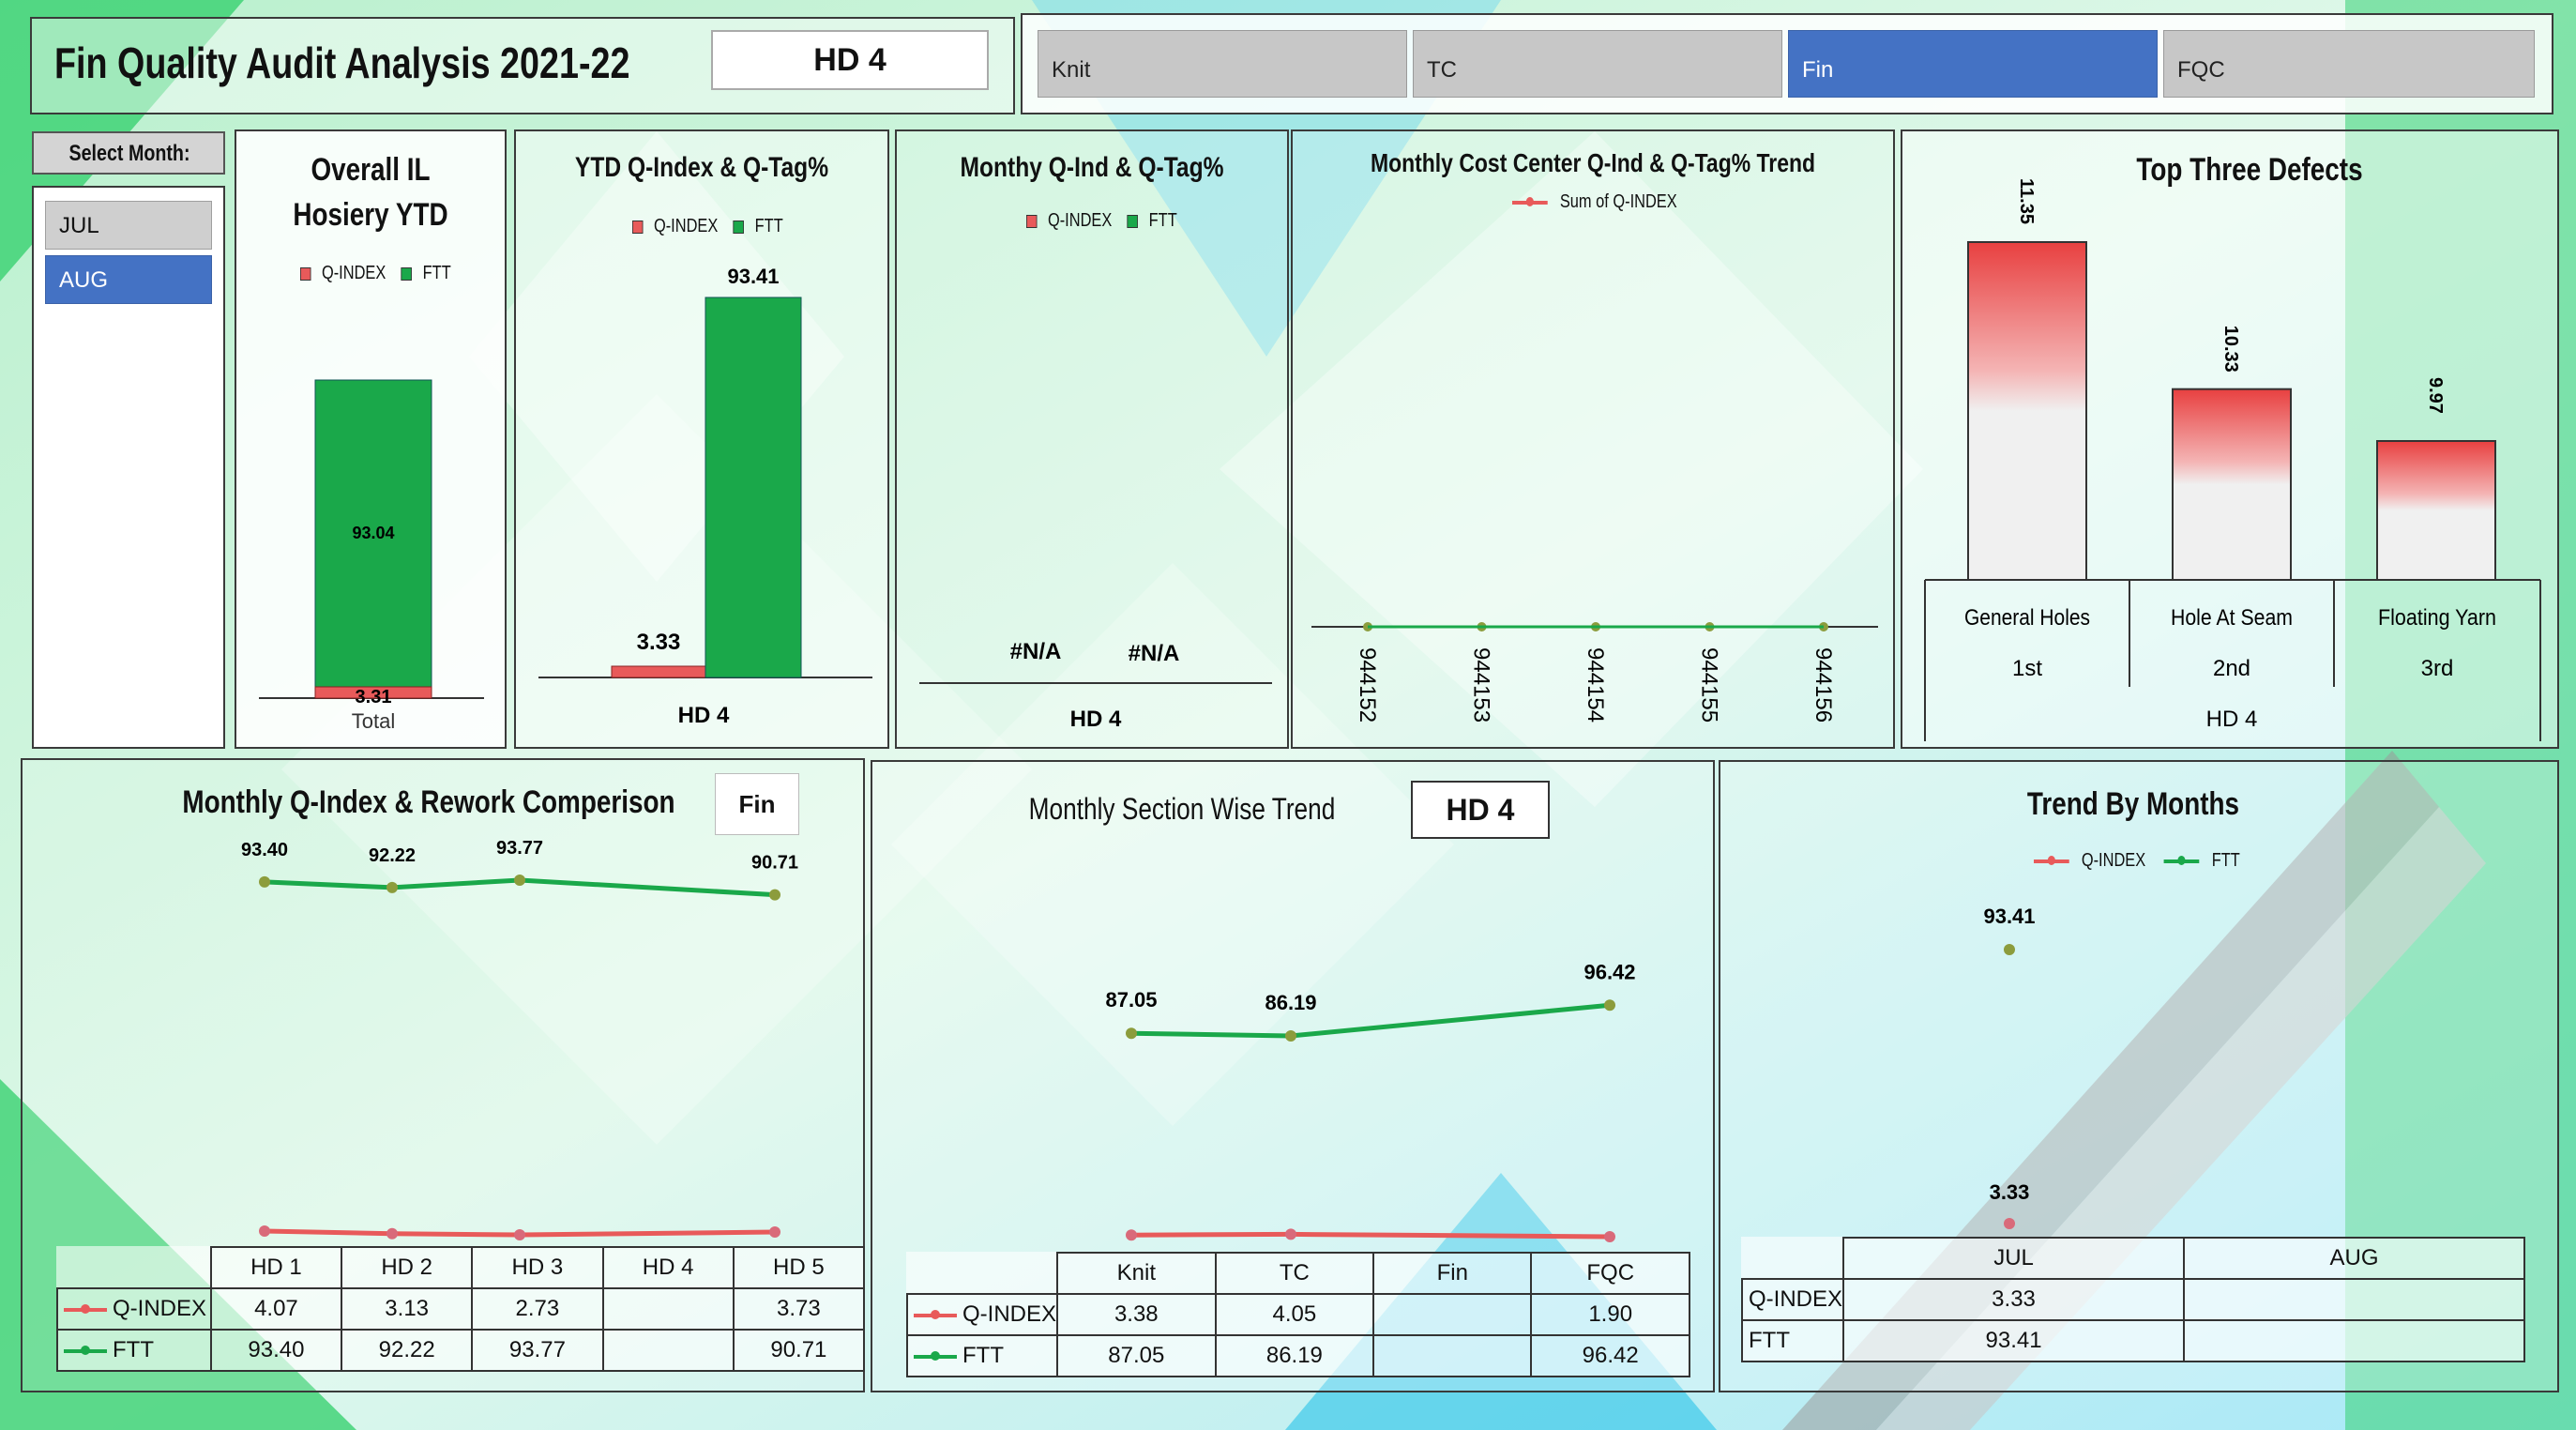  Describe the element at coordinates (799, 1267) in the screenshot. I see `rework-col: HD 5` at that location.